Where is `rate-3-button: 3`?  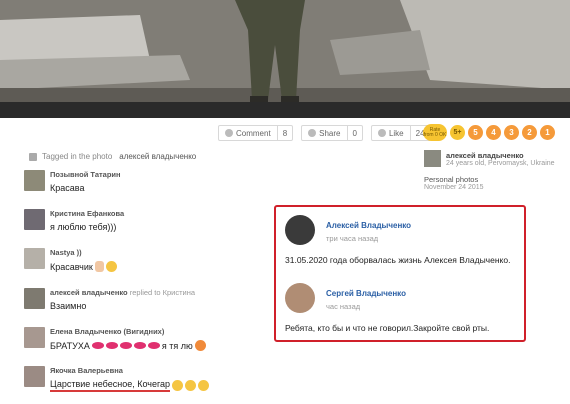
rate-3-button: 3 is located at coordinates (511, 132).